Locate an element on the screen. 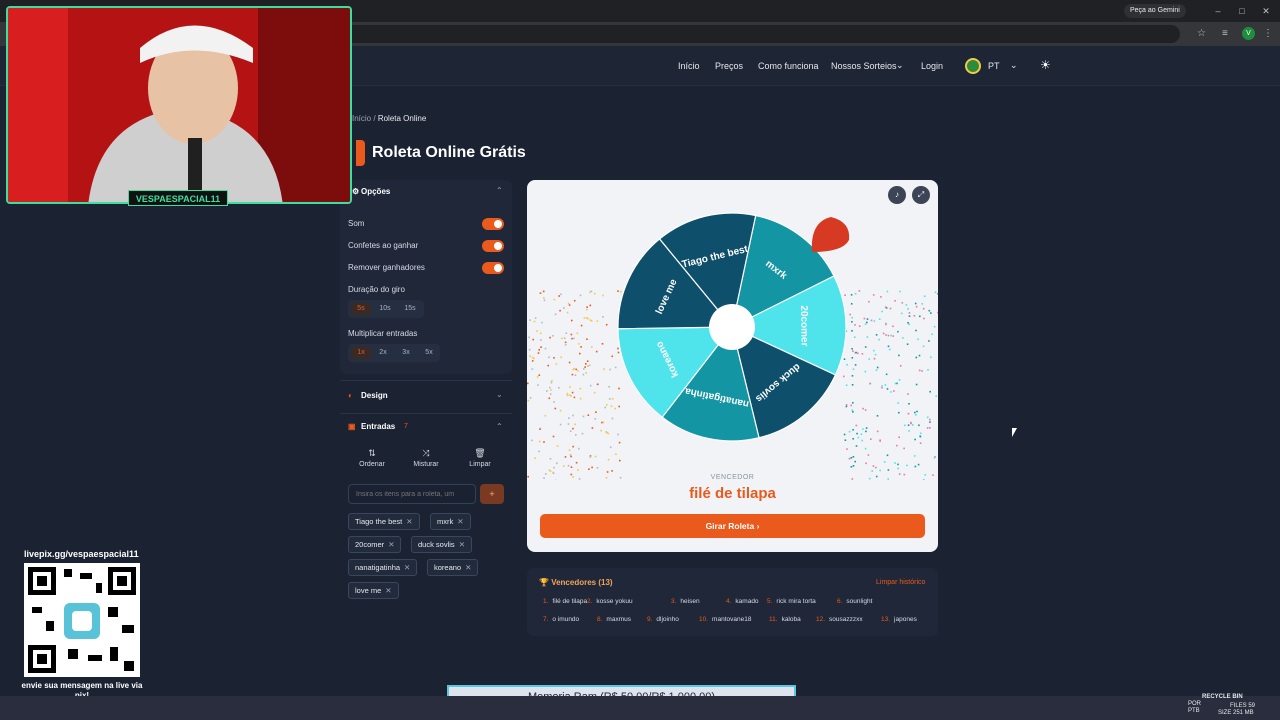 This screenshot has width=1280, height=720. sound-icon: ♪ is located at coordinates (897, 195).